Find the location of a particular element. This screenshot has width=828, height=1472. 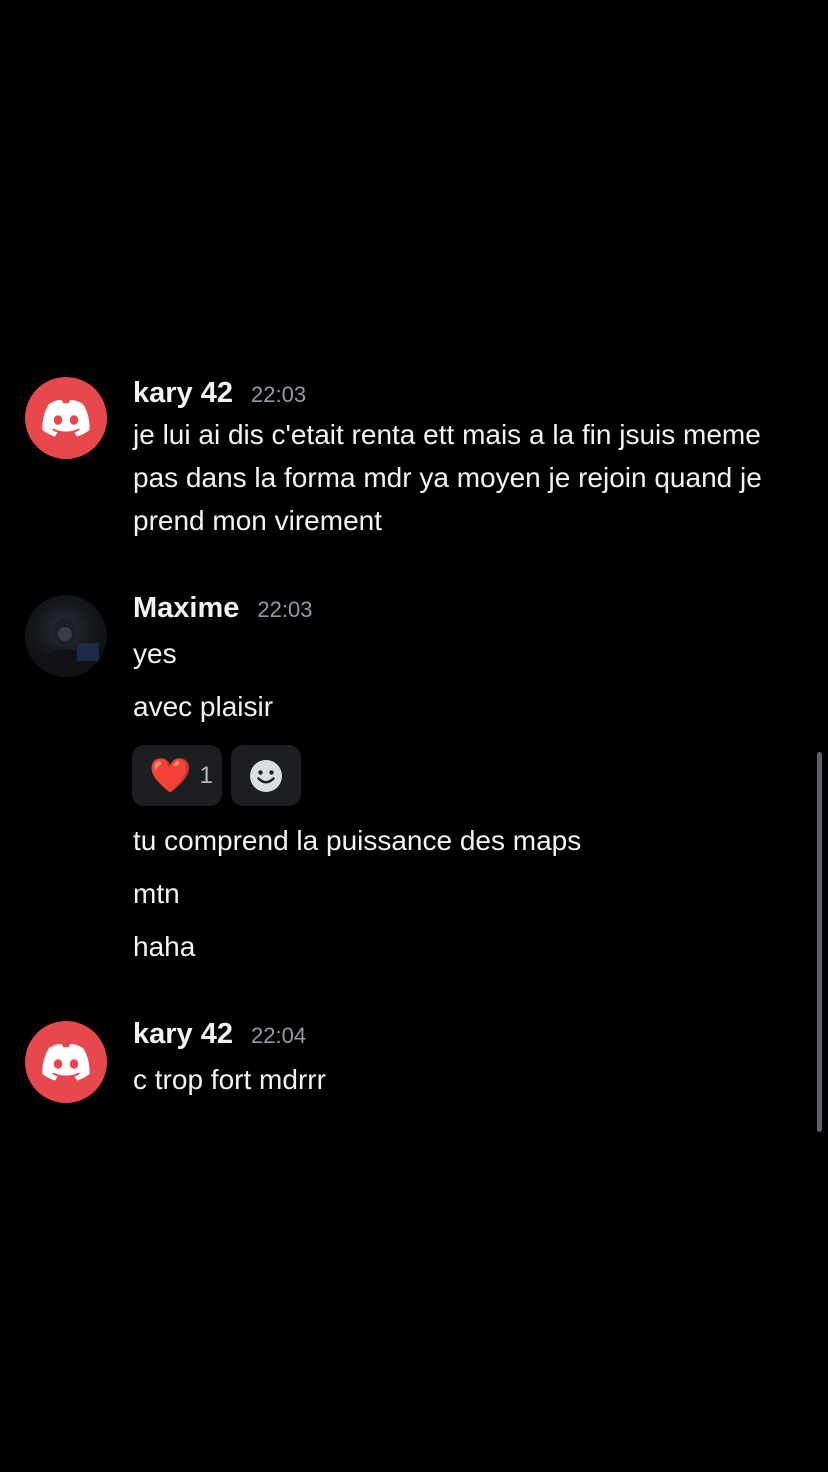

add-reaction-button is located at coordinates (266, 775).